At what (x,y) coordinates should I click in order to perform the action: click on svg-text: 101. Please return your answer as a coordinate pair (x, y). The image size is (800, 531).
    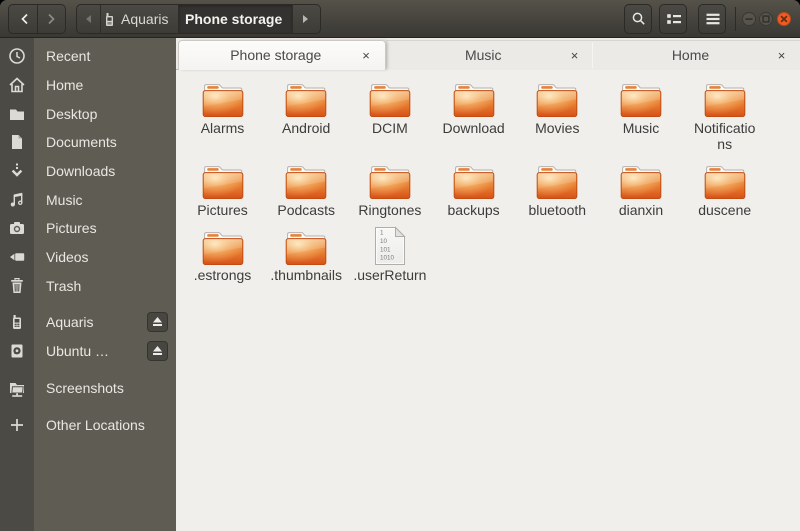
    Looking at the image, I should click on (385, 249).